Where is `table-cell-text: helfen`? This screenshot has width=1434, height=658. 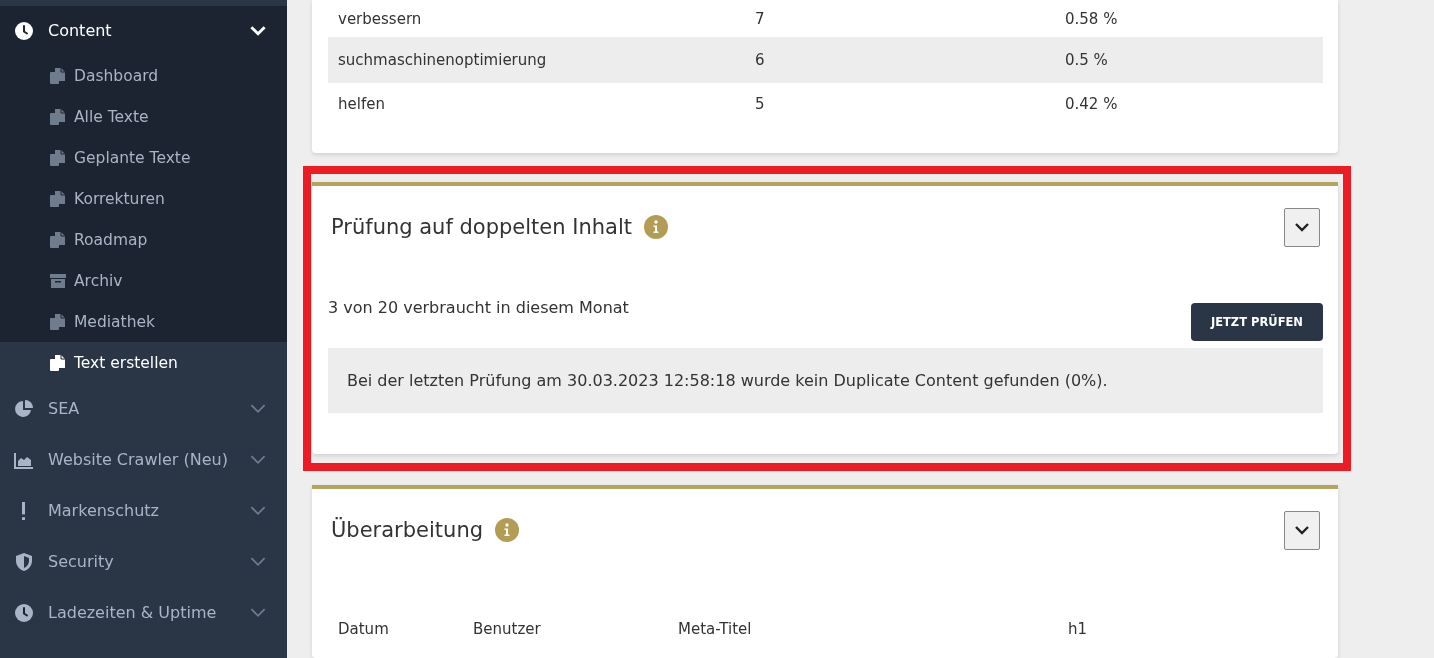 table-cell-text: helfen is located at coordinates (362, 103).